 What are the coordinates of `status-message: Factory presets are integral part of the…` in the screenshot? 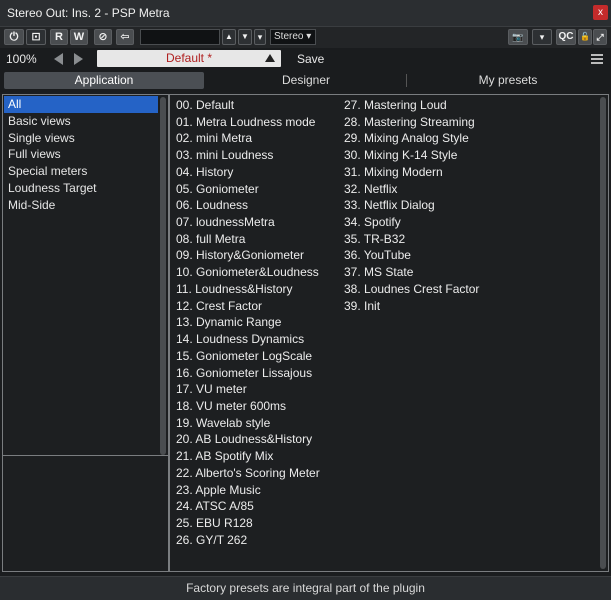 It's located at (305, 588).